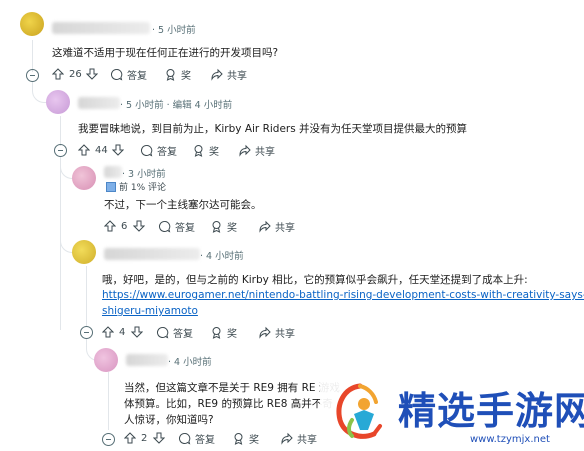  I want to click on vote-count: 26, so click(75, 74).